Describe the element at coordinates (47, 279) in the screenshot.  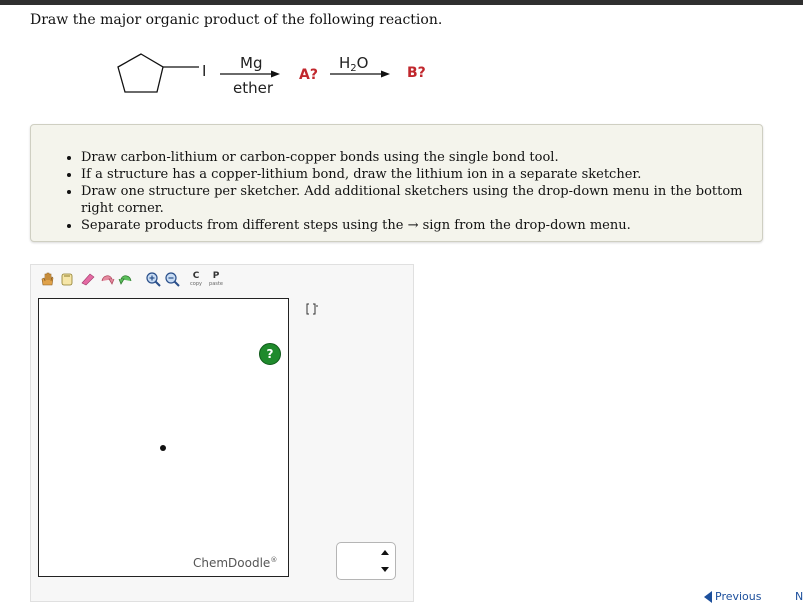
I see `hand-icon` at that location.